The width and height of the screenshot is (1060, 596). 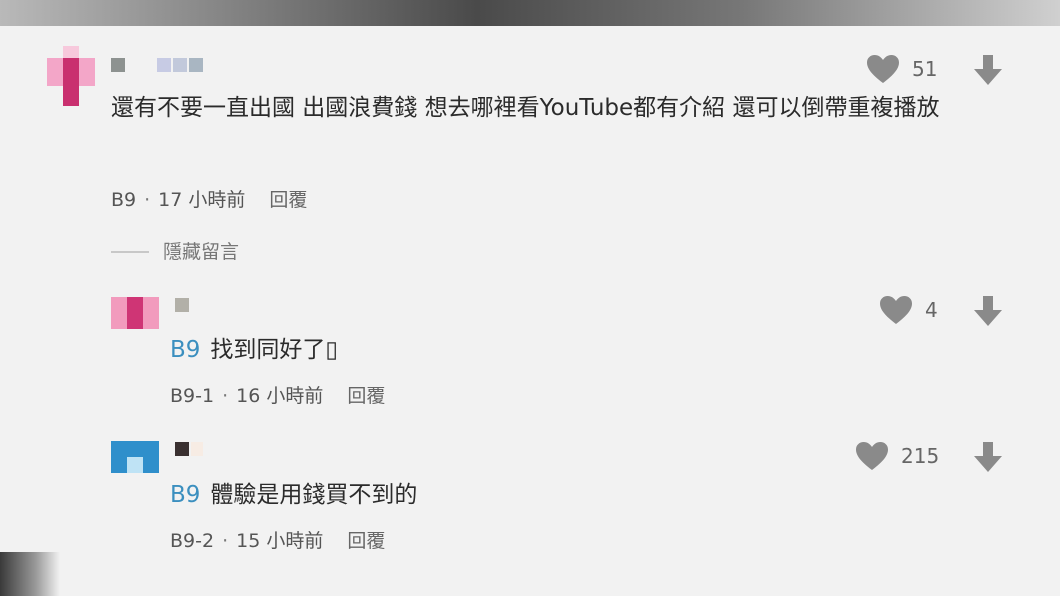 I want to click on hide-replies-button: 隱藏留言, so click(x=201, y=250).